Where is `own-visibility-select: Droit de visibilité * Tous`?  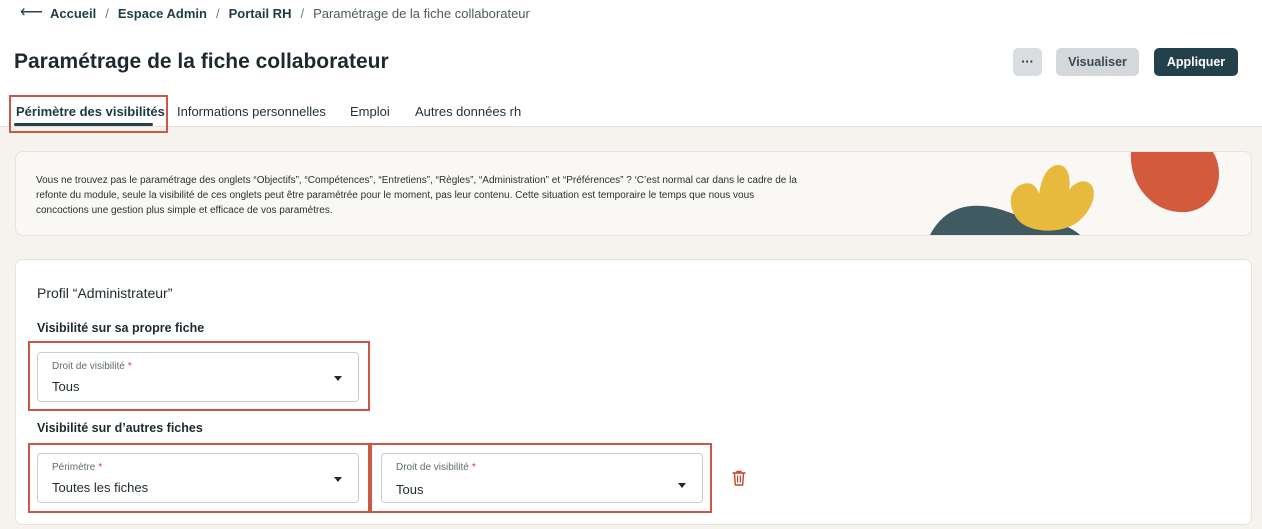
own-visibility-select: Droit de visibilité * Tous is located at coordinates (198, 377).